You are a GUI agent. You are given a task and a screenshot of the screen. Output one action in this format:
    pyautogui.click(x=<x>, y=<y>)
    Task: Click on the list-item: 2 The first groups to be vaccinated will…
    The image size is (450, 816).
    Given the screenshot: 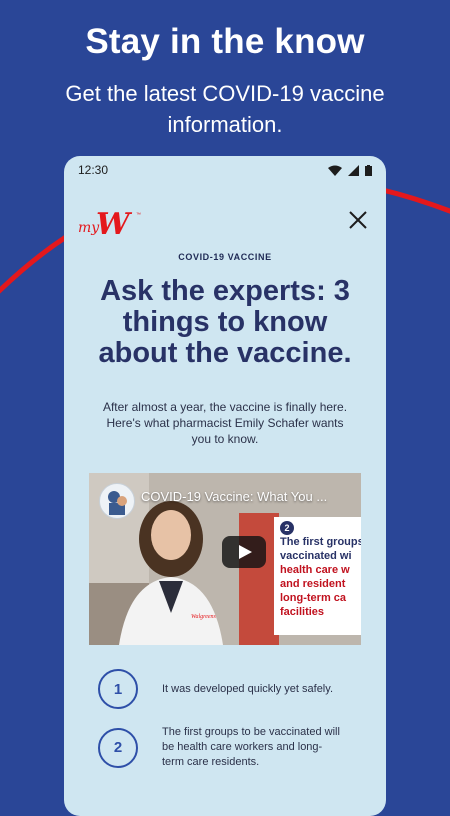 What is the action you would take?
    pyautogui.click(x=225, y=747)
    